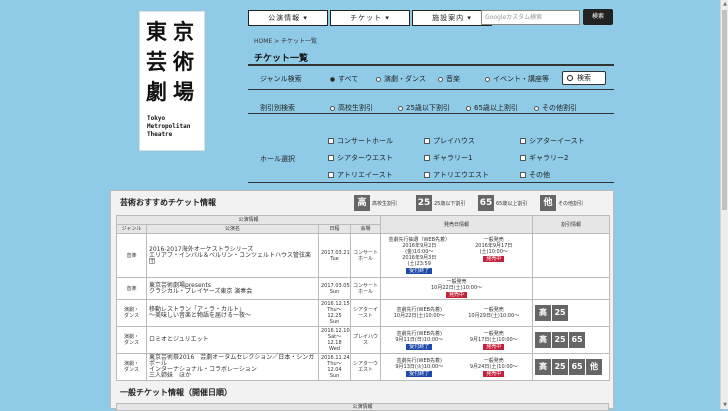  I want to click on cell-discount: 高 25, so click(571, 313).